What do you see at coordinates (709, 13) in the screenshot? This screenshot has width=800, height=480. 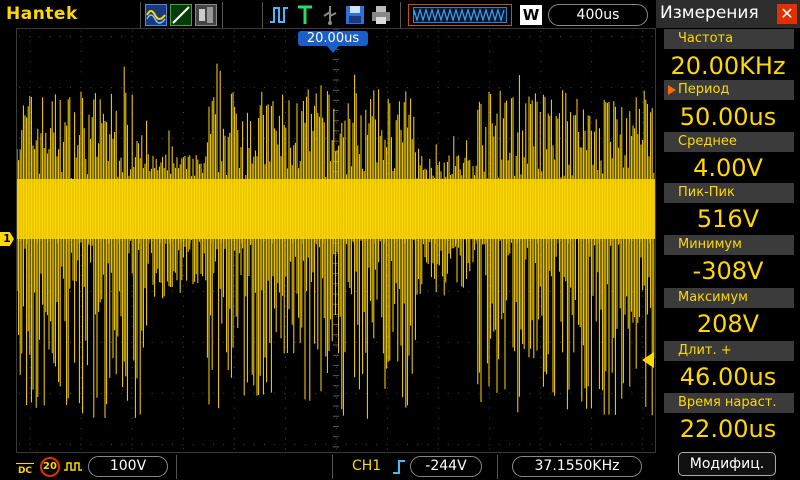 I see `panel-title: Измерения` at bounding box center [709, 13].